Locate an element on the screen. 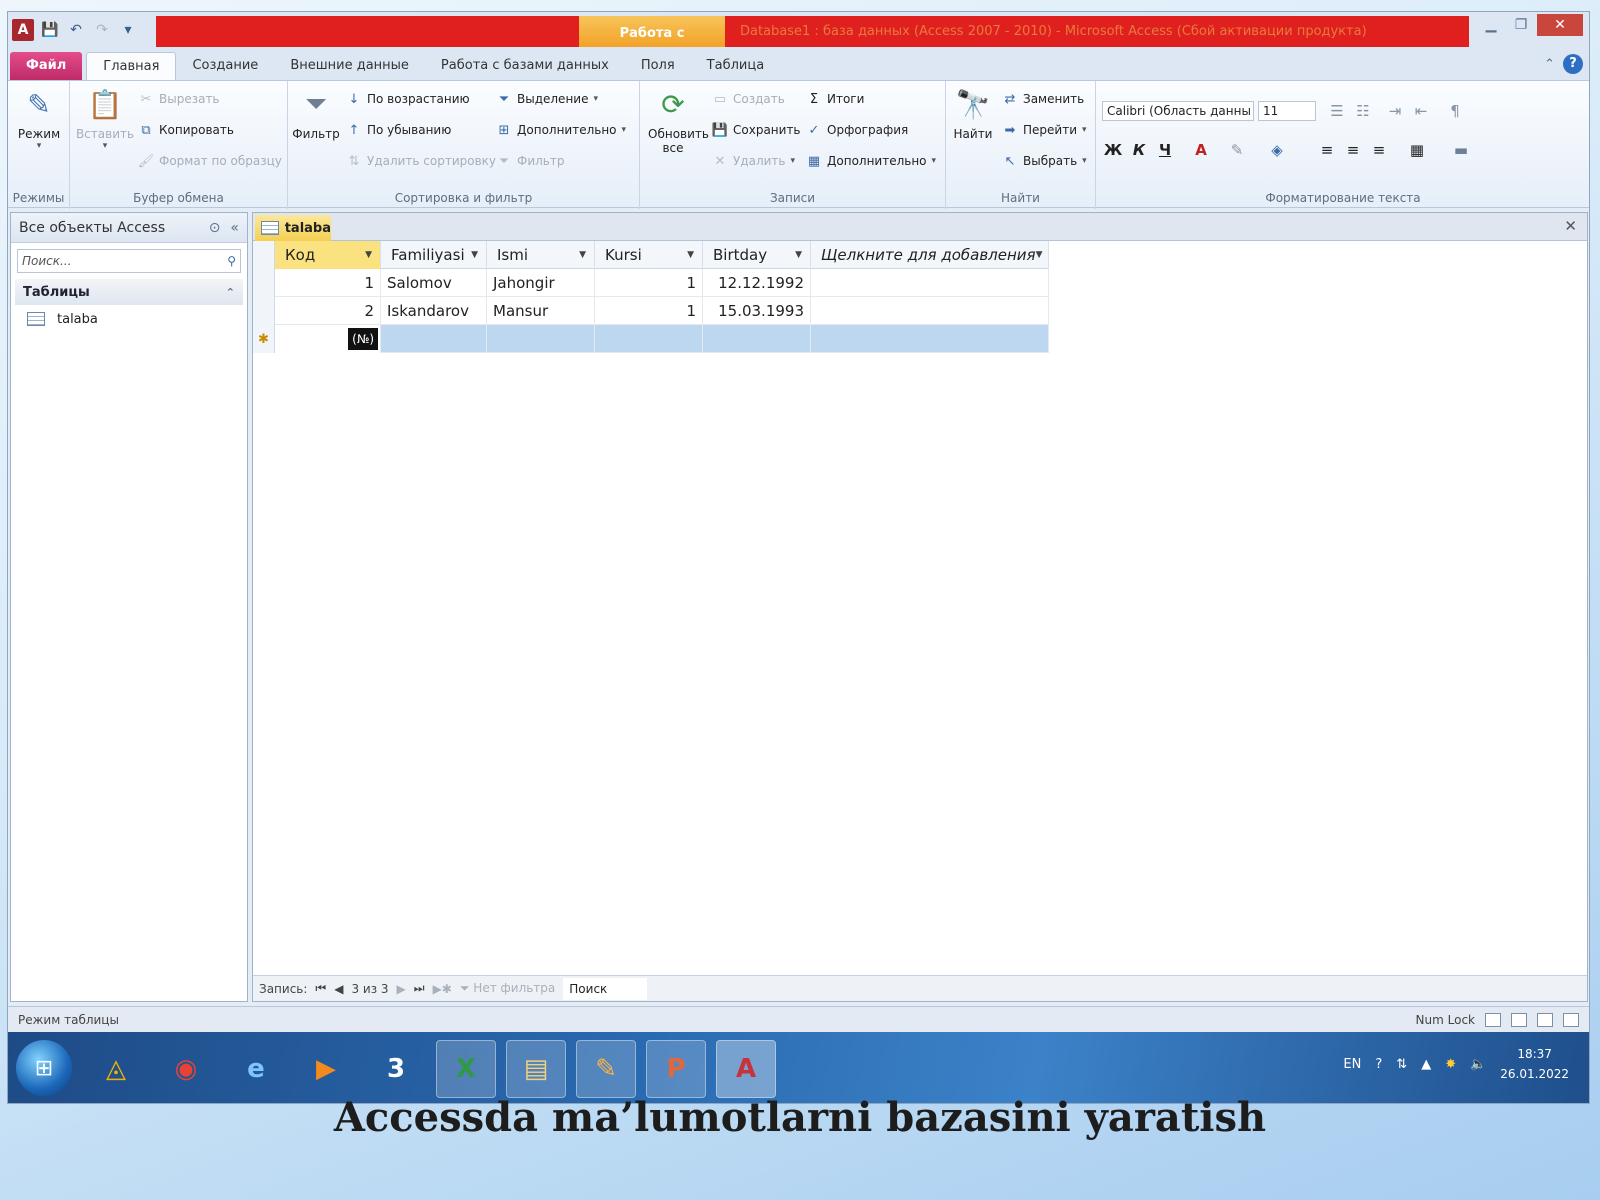  select-all-cell is located at coordinates (264, 255).